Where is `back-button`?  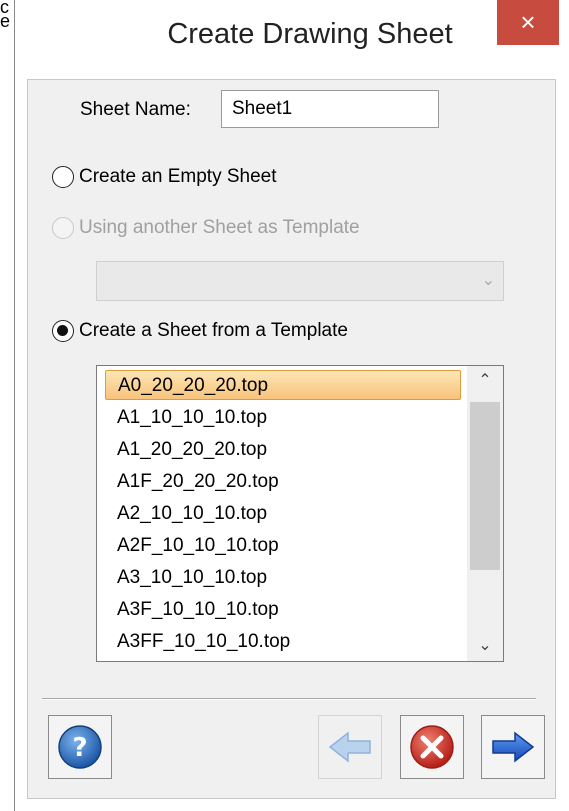
back-button is located at coordinates (350, 747).